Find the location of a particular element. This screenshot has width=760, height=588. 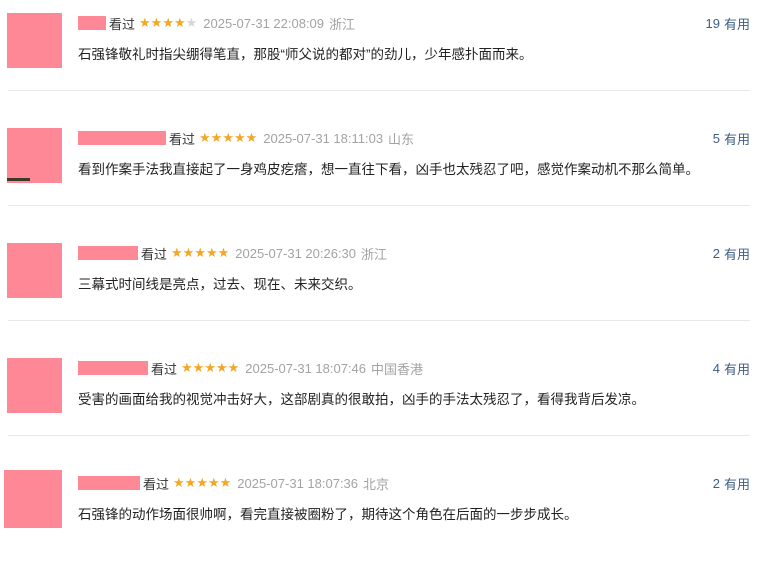

review-location: 中国香港 is located at coordinates (397, 369).